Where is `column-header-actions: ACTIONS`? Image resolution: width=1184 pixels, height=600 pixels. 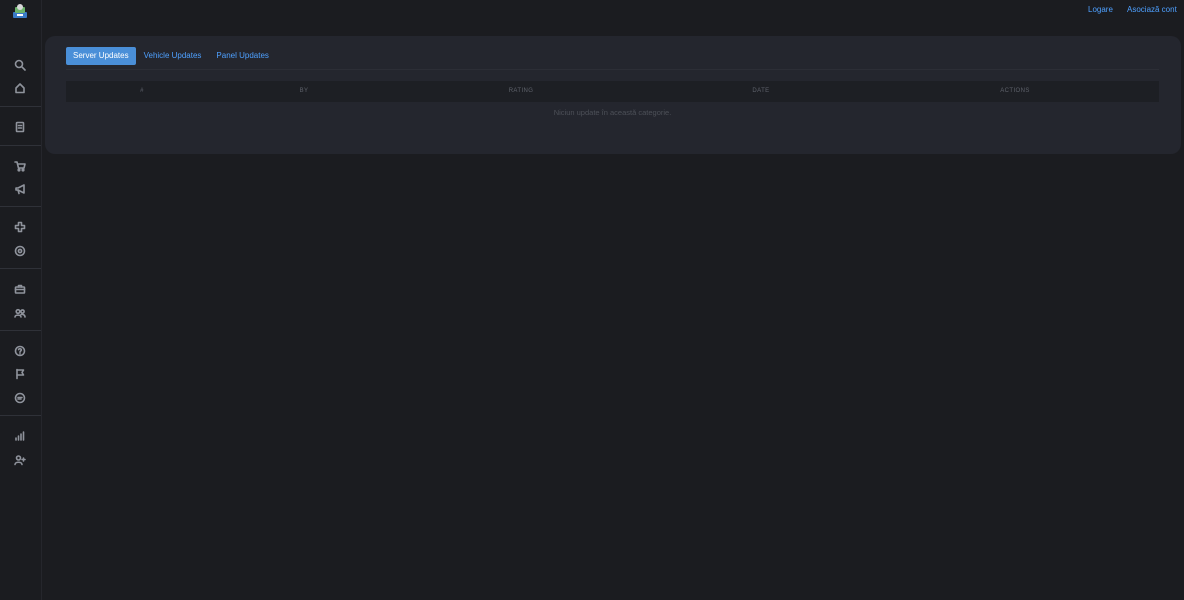 column-header-actions: ACTIONS is located at coordinates (1015, 91).